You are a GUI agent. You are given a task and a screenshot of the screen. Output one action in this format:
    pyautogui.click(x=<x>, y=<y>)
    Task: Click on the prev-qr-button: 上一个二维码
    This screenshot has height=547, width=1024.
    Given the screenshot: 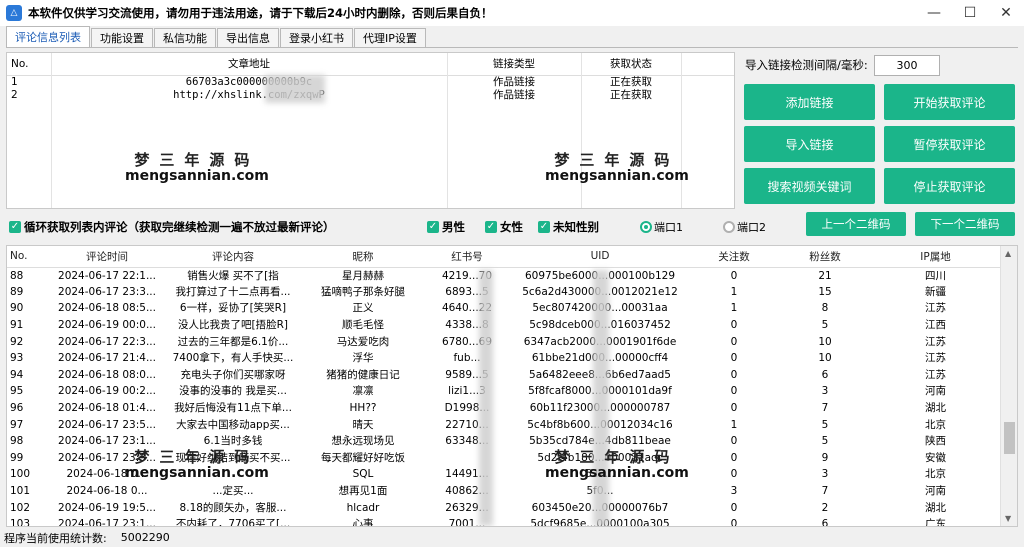 What is the action you would take?
    pyautogui.click(x=856, y=224)
    